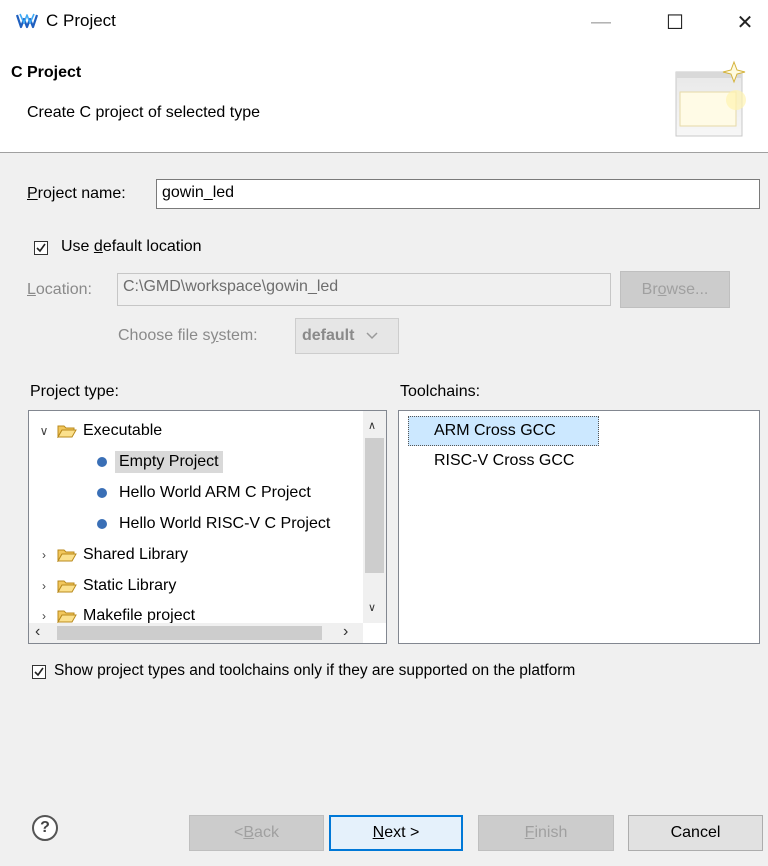 The width and height of the screenshot is (768, 866). I want to click on tree-item-hello-world-riscv: Hello World RISC-V C Project, so click(213, 524).